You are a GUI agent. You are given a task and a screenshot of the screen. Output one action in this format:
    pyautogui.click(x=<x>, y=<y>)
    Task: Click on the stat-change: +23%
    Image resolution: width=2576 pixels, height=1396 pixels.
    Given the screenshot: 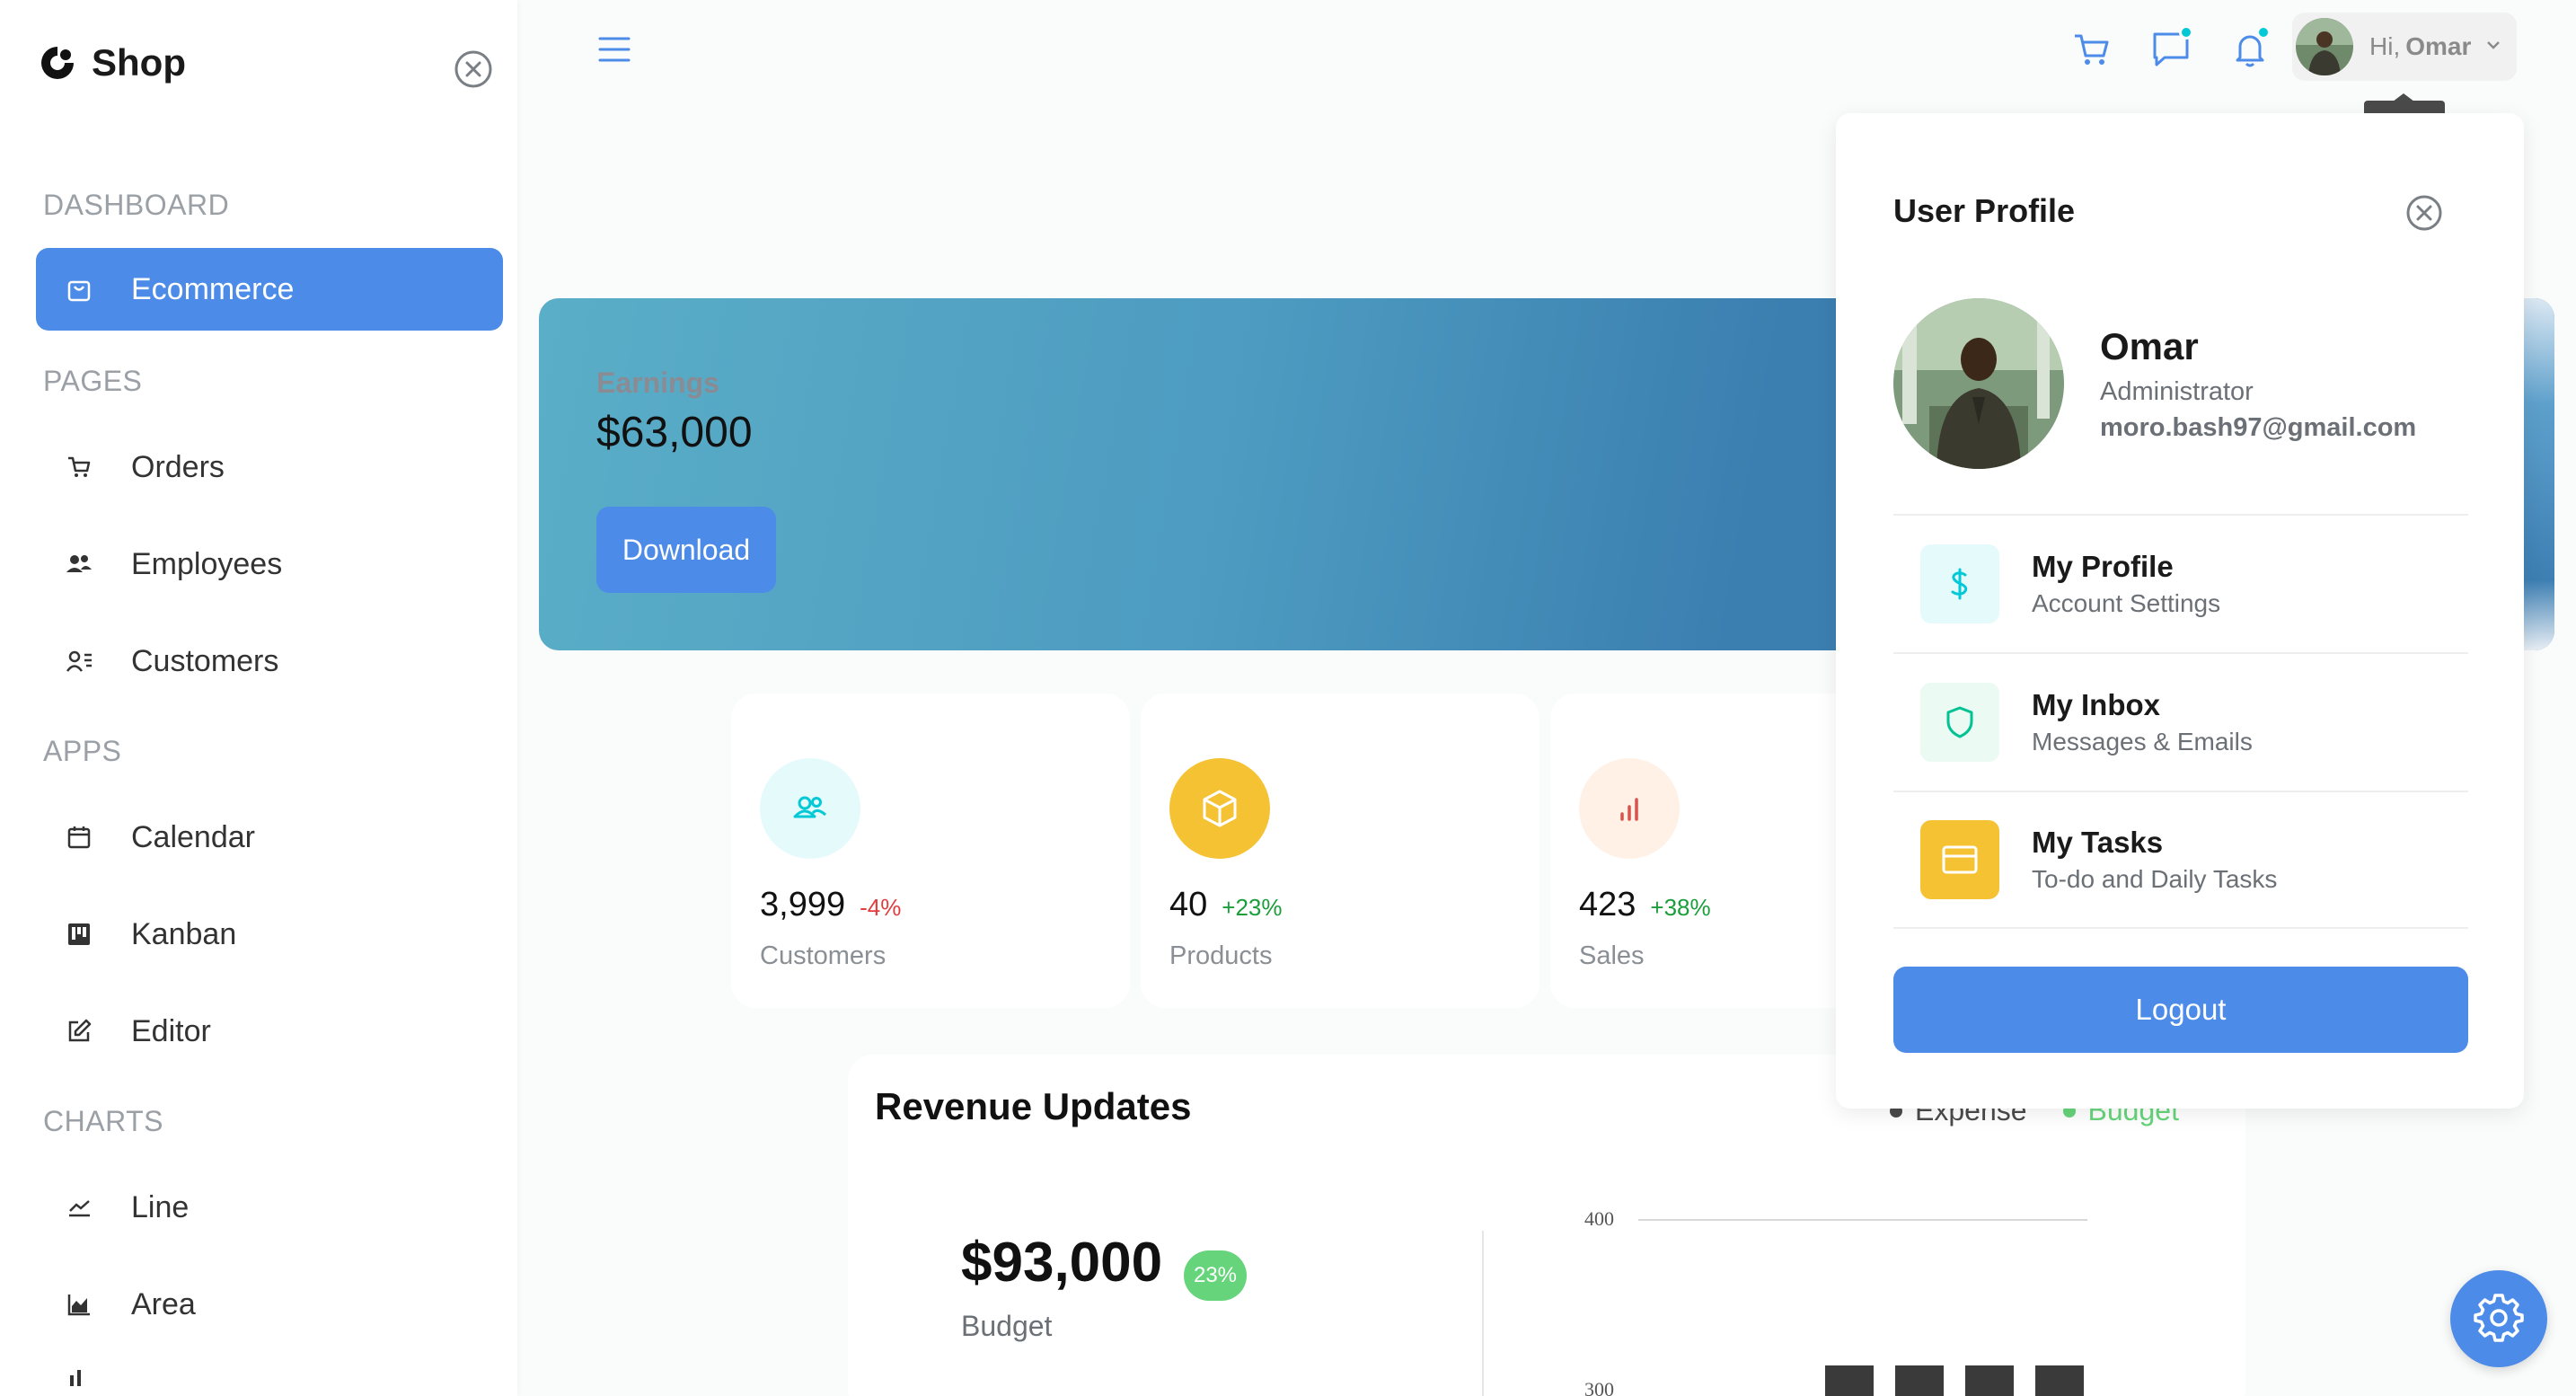 What is the action you would take?
    pyautogui.click(x=1252, y=908)
    